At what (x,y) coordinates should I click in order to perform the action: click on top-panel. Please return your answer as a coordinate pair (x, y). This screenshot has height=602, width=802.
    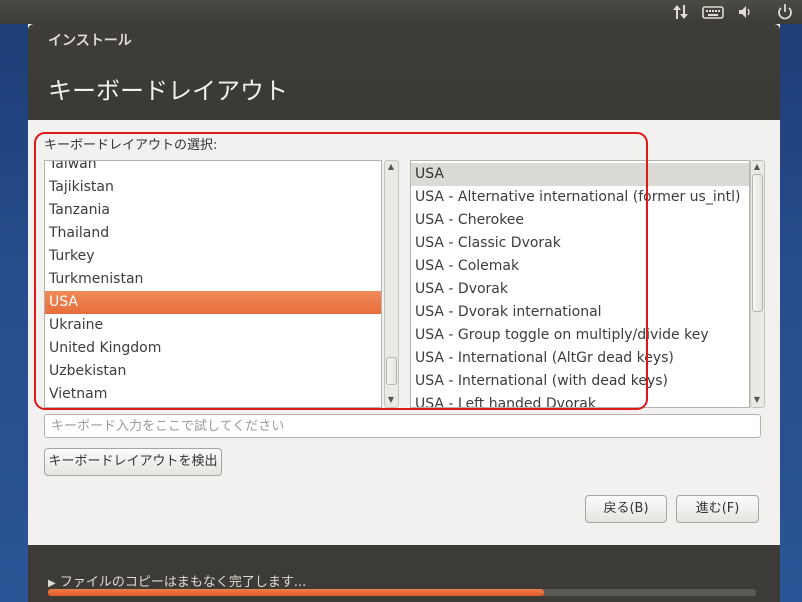
    Looking at the image, I should click on (401, 12).